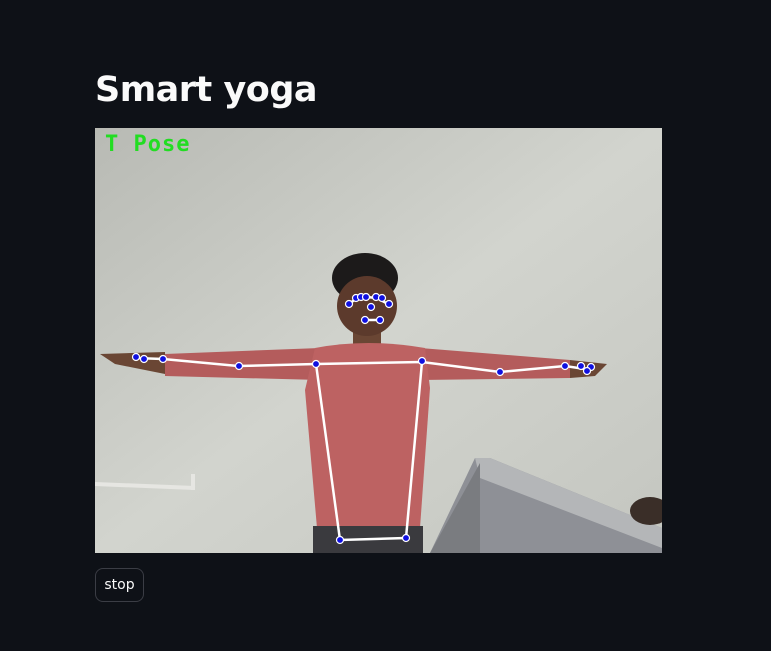 This screenshot has height=651, width=771. Describe the element at coordinates (119, 585) in the screenshot. I see `stop-button: stop` at that location.